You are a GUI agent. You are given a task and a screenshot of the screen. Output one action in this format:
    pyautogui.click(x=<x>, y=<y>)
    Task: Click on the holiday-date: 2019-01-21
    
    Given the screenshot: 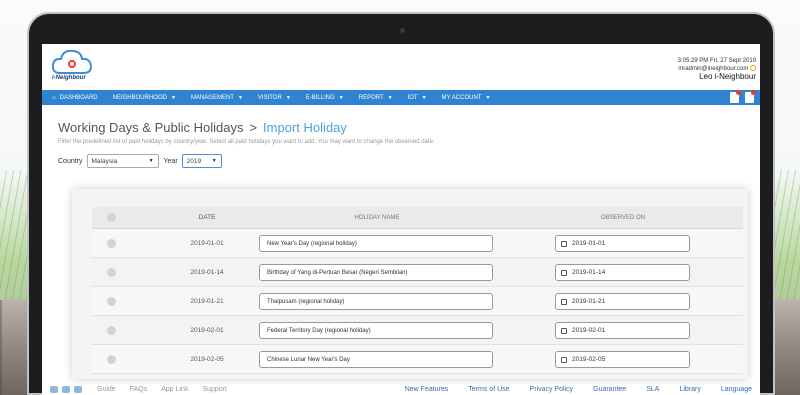 What is the action you would take?
    pyautogui.click(x=207, y=301)
    